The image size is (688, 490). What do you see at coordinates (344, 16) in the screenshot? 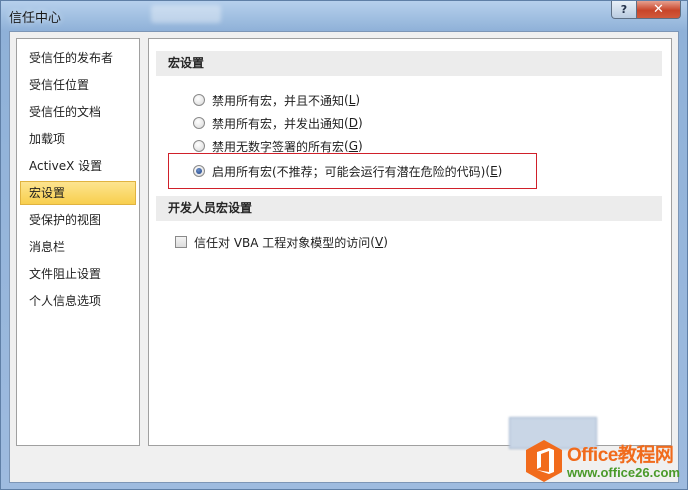
I see `title-bar: 信任中心 ? ✕` at bounding box center [344, 16].